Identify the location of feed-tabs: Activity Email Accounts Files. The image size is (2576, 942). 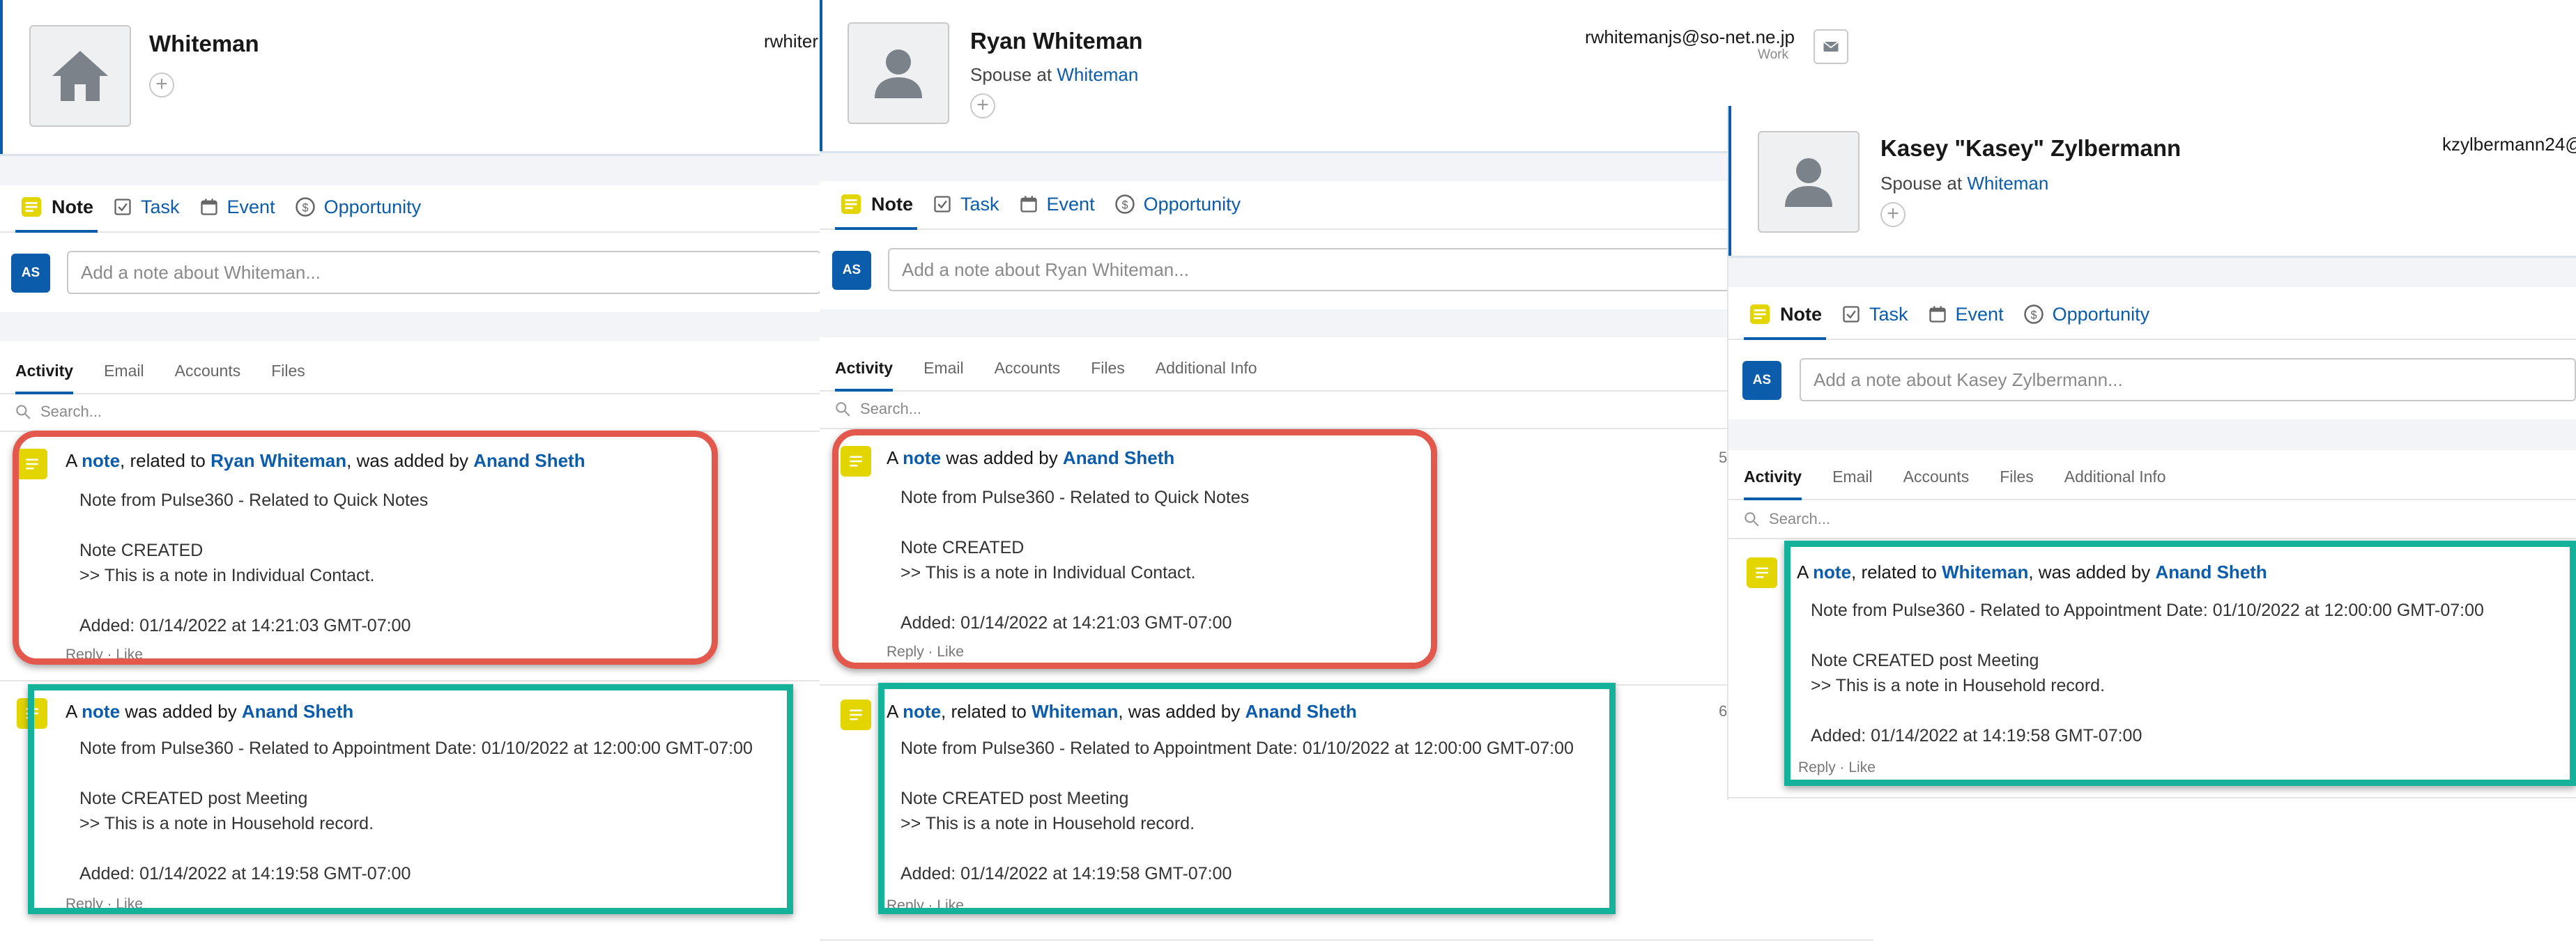
(410, 370).